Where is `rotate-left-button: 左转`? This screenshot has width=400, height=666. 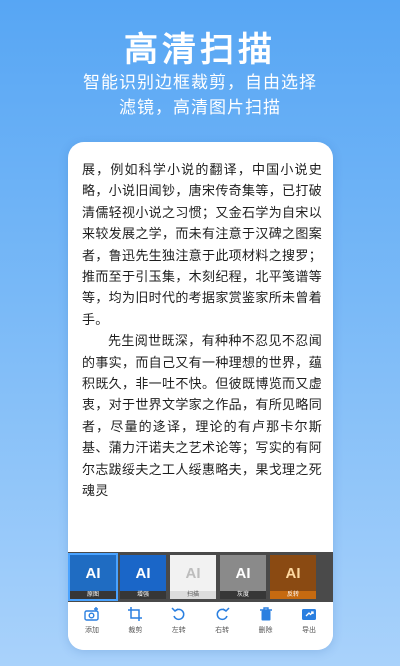 rotate-left-button: 左转 is located at coordinates (179, 628).